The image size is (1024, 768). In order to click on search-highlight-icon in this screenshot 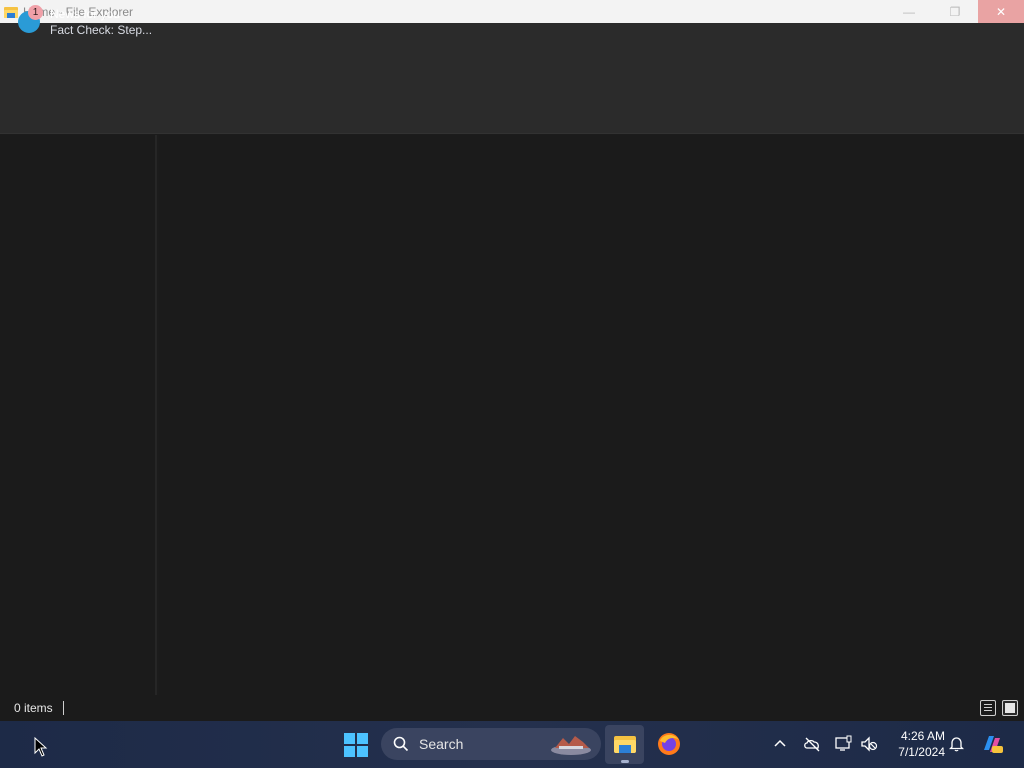, I will do `click(571, 745)`.